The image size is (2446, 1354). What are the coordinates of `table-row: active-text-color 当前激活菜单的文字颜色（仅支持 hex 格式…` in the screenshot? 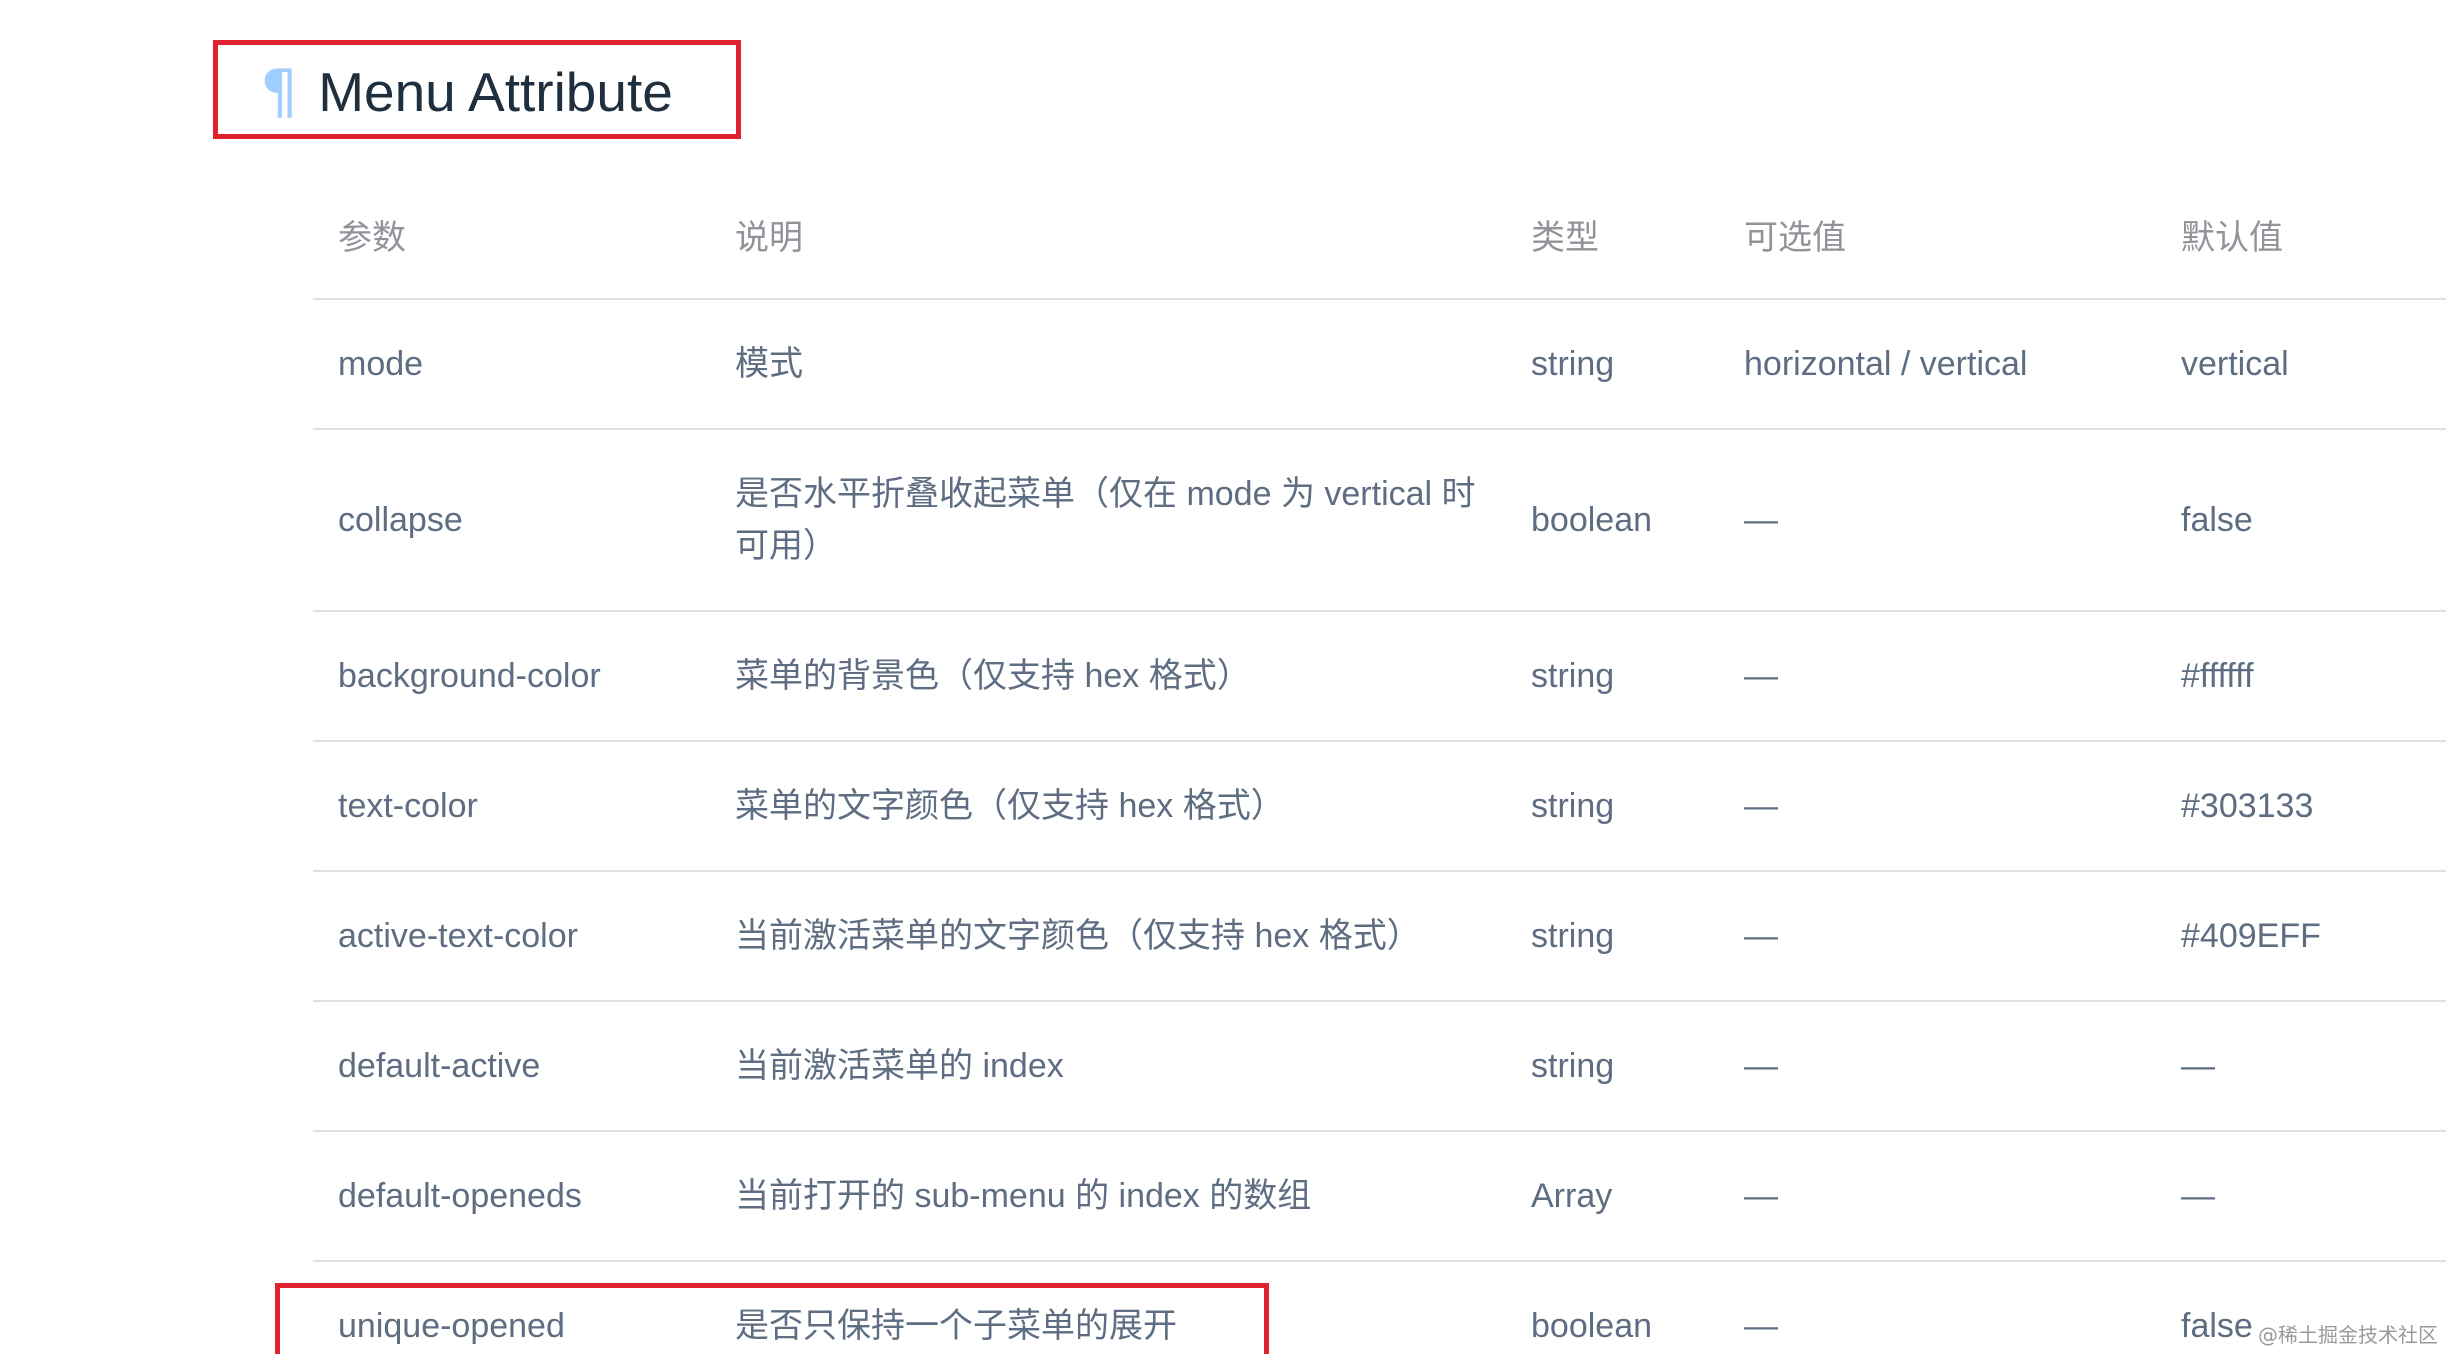 It's located at (1379, 936).